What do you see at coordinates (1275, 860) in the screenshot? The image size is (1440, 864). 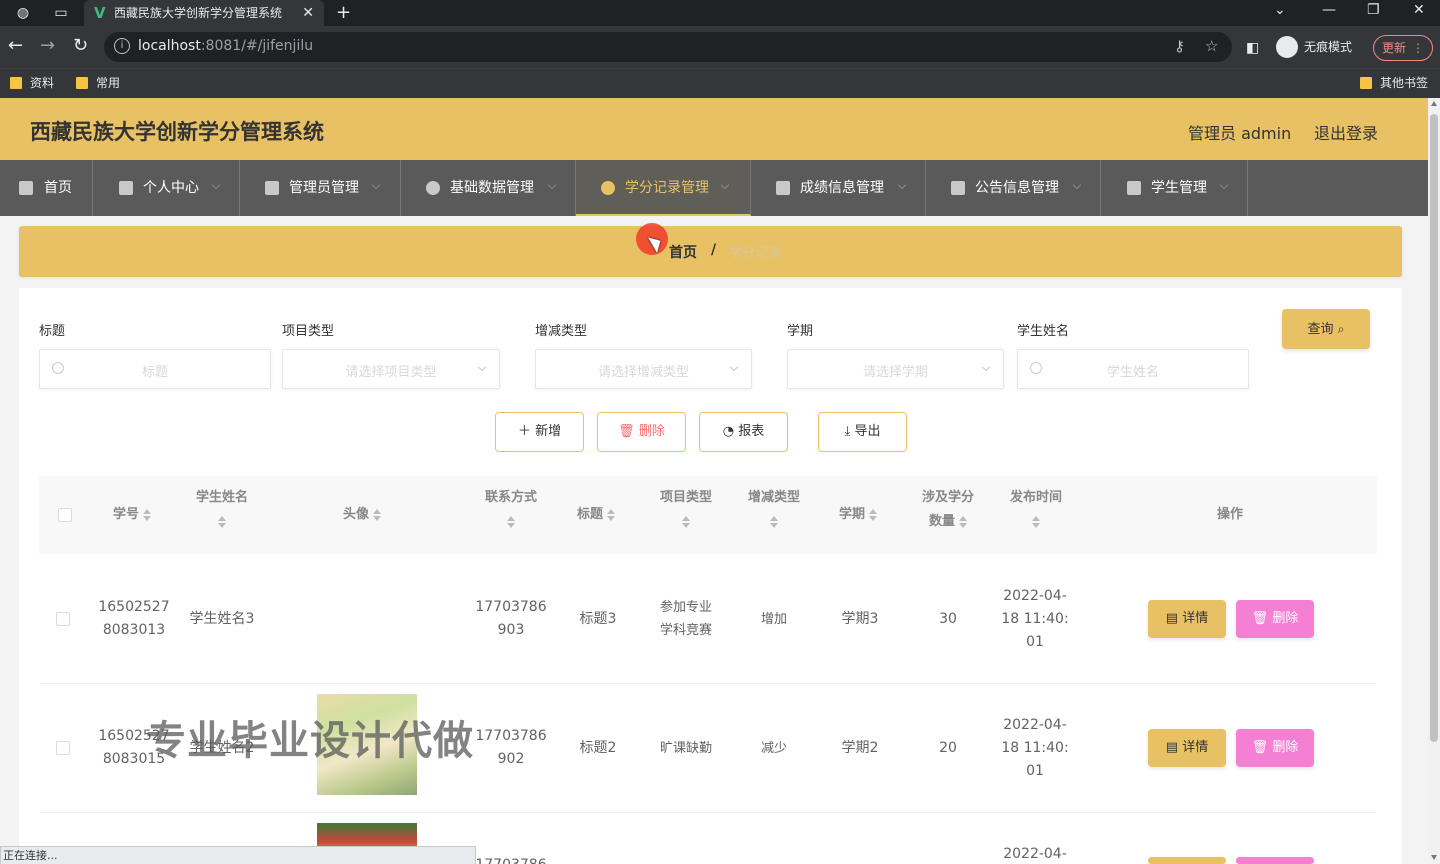 I see `delete-button` at bounding box center [1275, 860].